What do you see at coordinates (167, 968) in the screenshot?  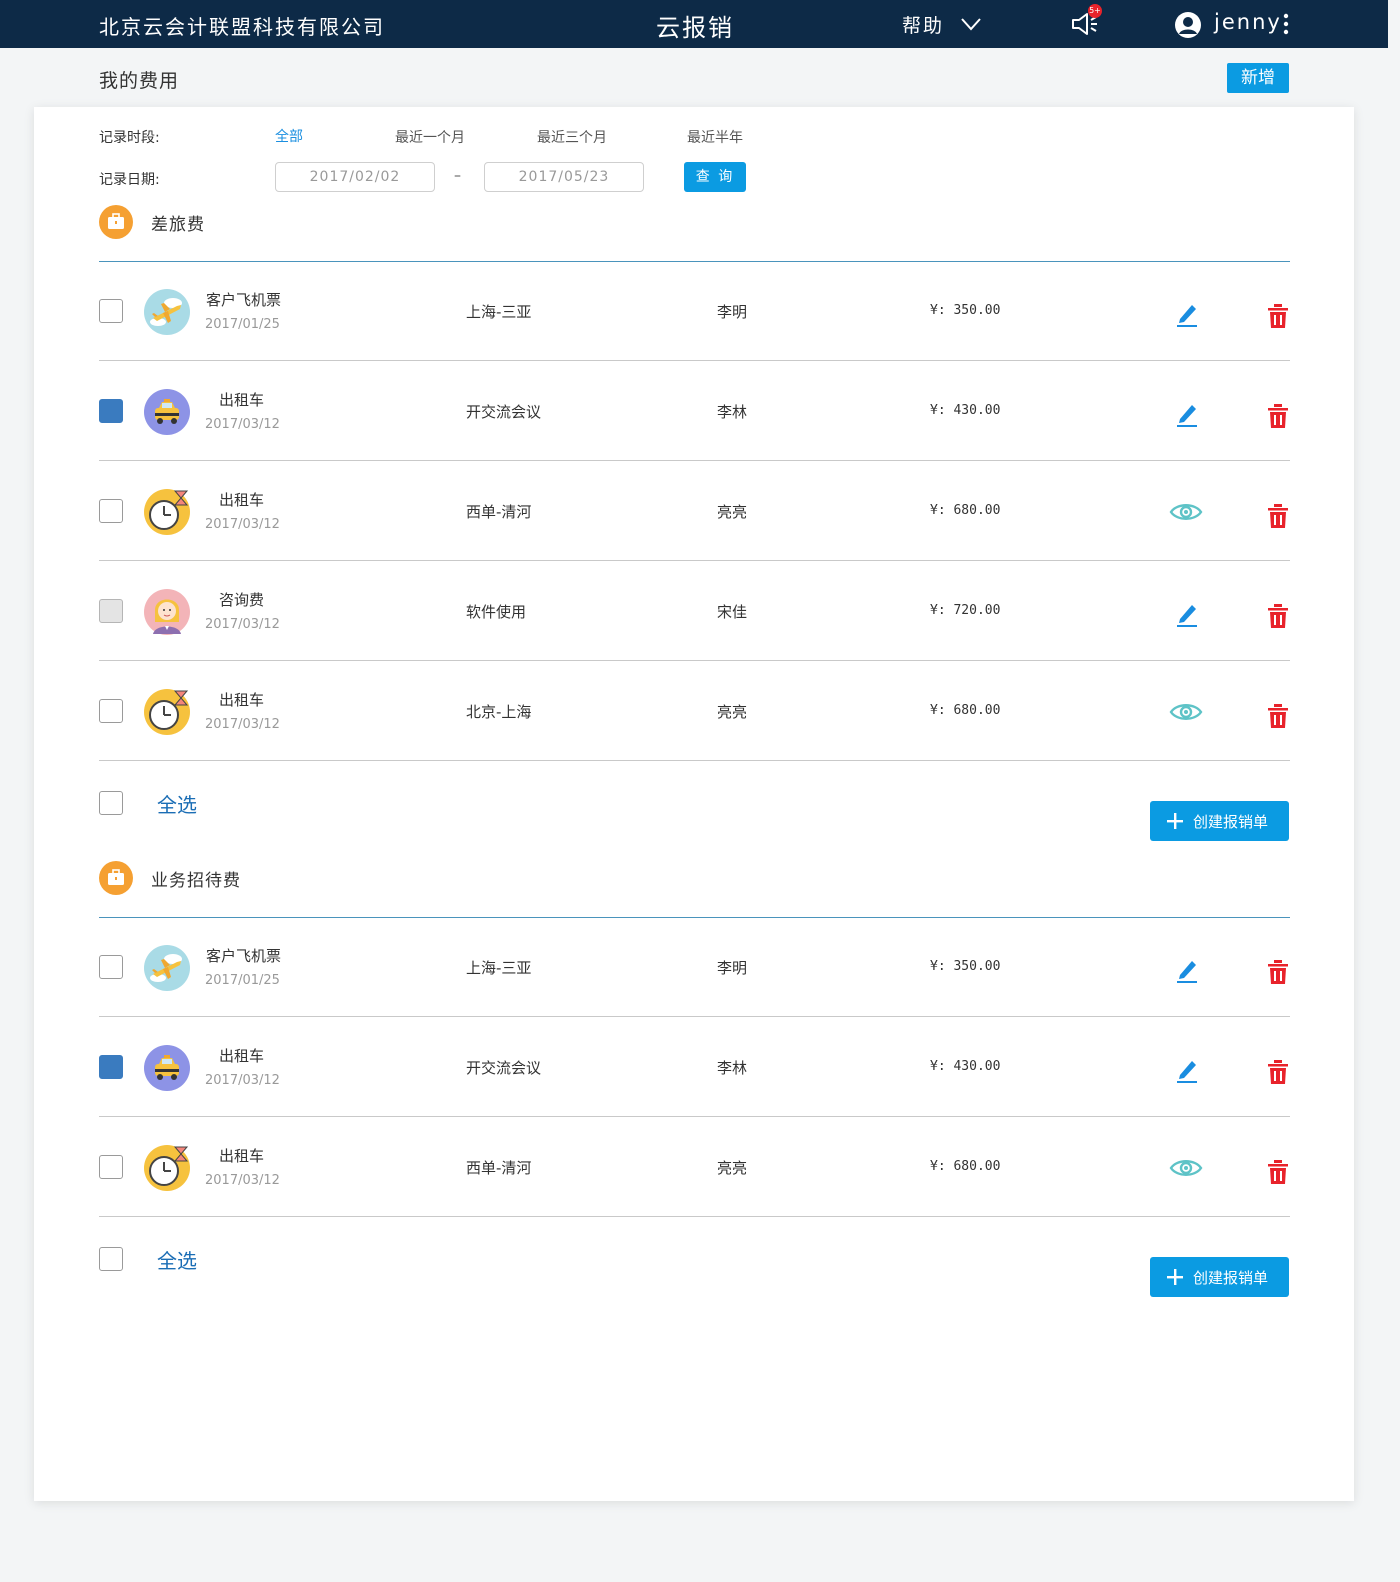 I see `airplane-icon` at bounding box center [167, 968].